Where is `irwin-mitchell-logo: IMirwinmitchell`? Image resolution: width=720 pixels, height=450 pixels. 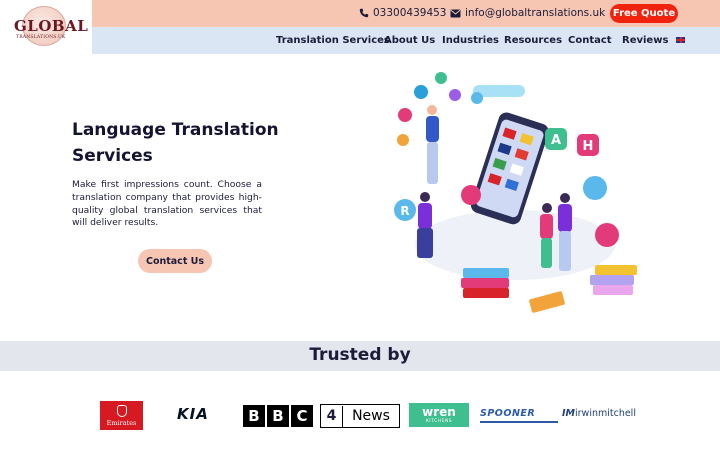
irwin-mitchell-logo: IMirwinmitchell is located at coordinates (599, 413).